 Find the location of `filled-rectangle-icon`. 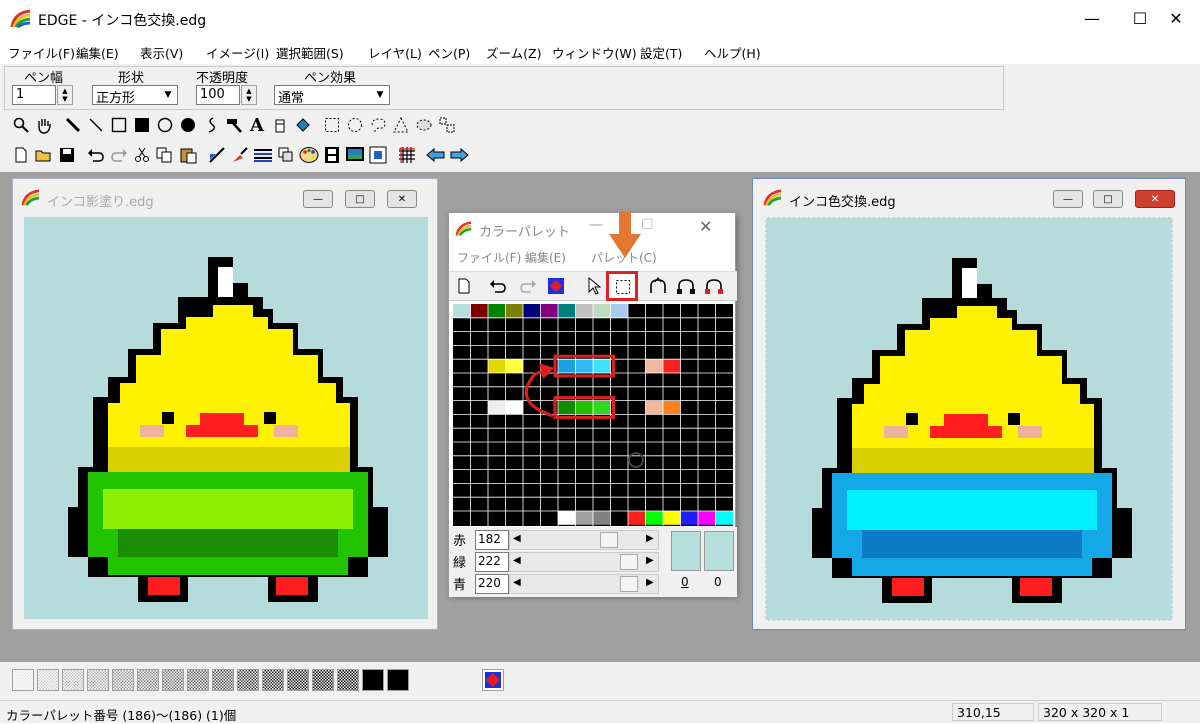

filled-rectangle-icon is located at coordinates (142, 125).